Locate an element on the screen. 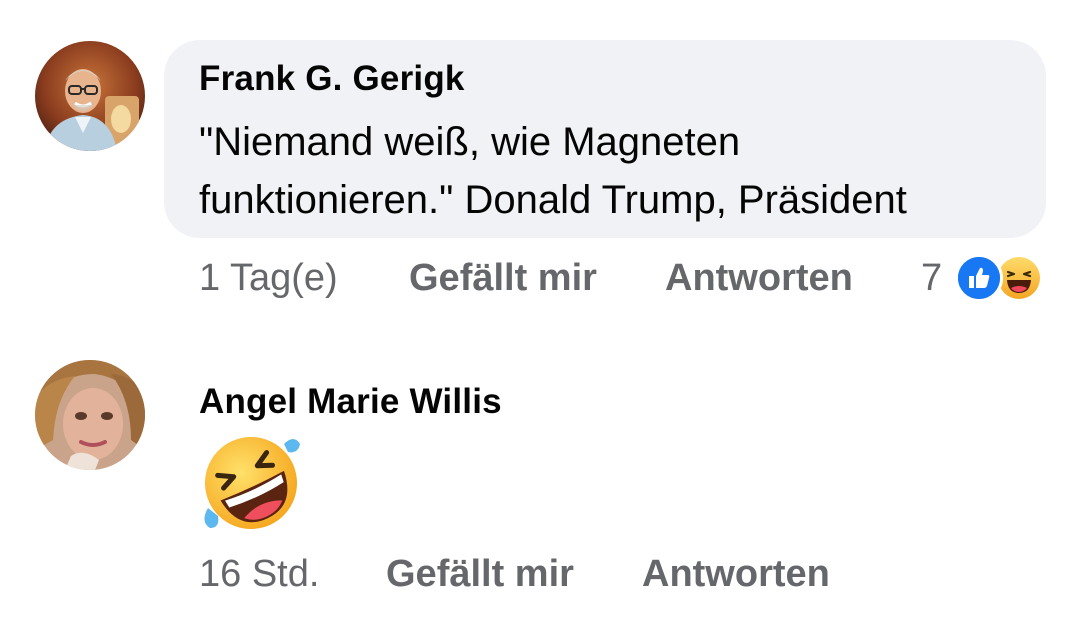  comment-timestamp: 1 Tag(e) is located at coordinates (268, 278).